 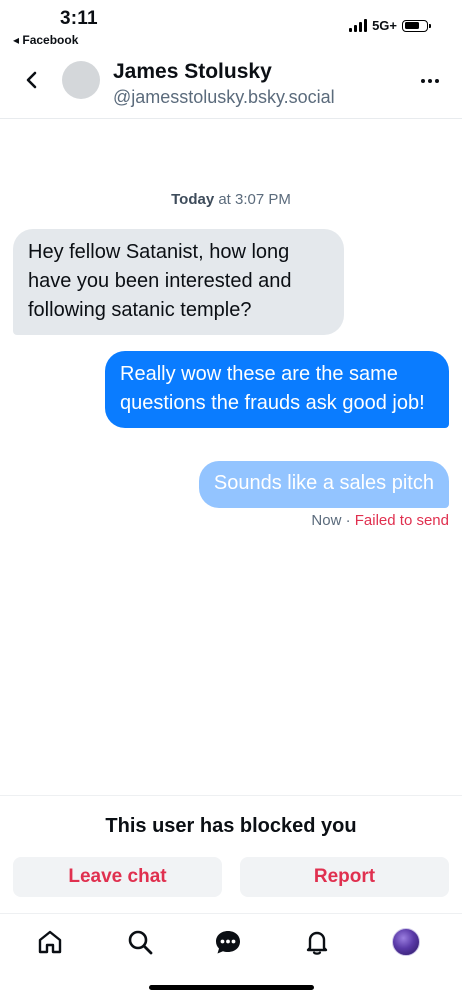 What do you see at coordinates (81, 80) in the screenshot?
I see `avatar` at bounding box center [81, 80].